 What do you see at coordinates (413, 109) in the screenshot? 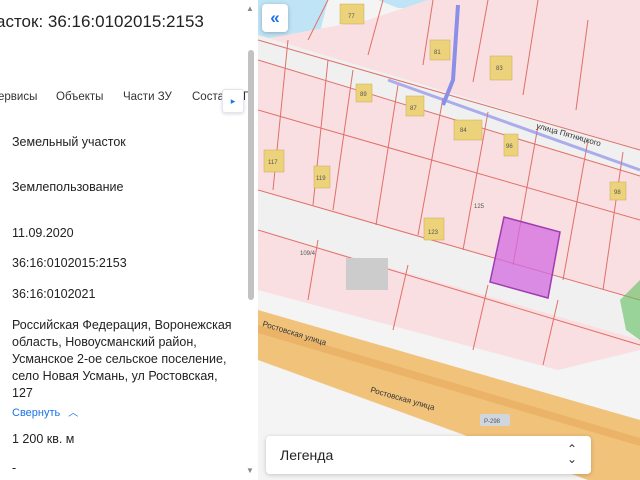
I see `house-number: 87` at bounding box center [413, 109].